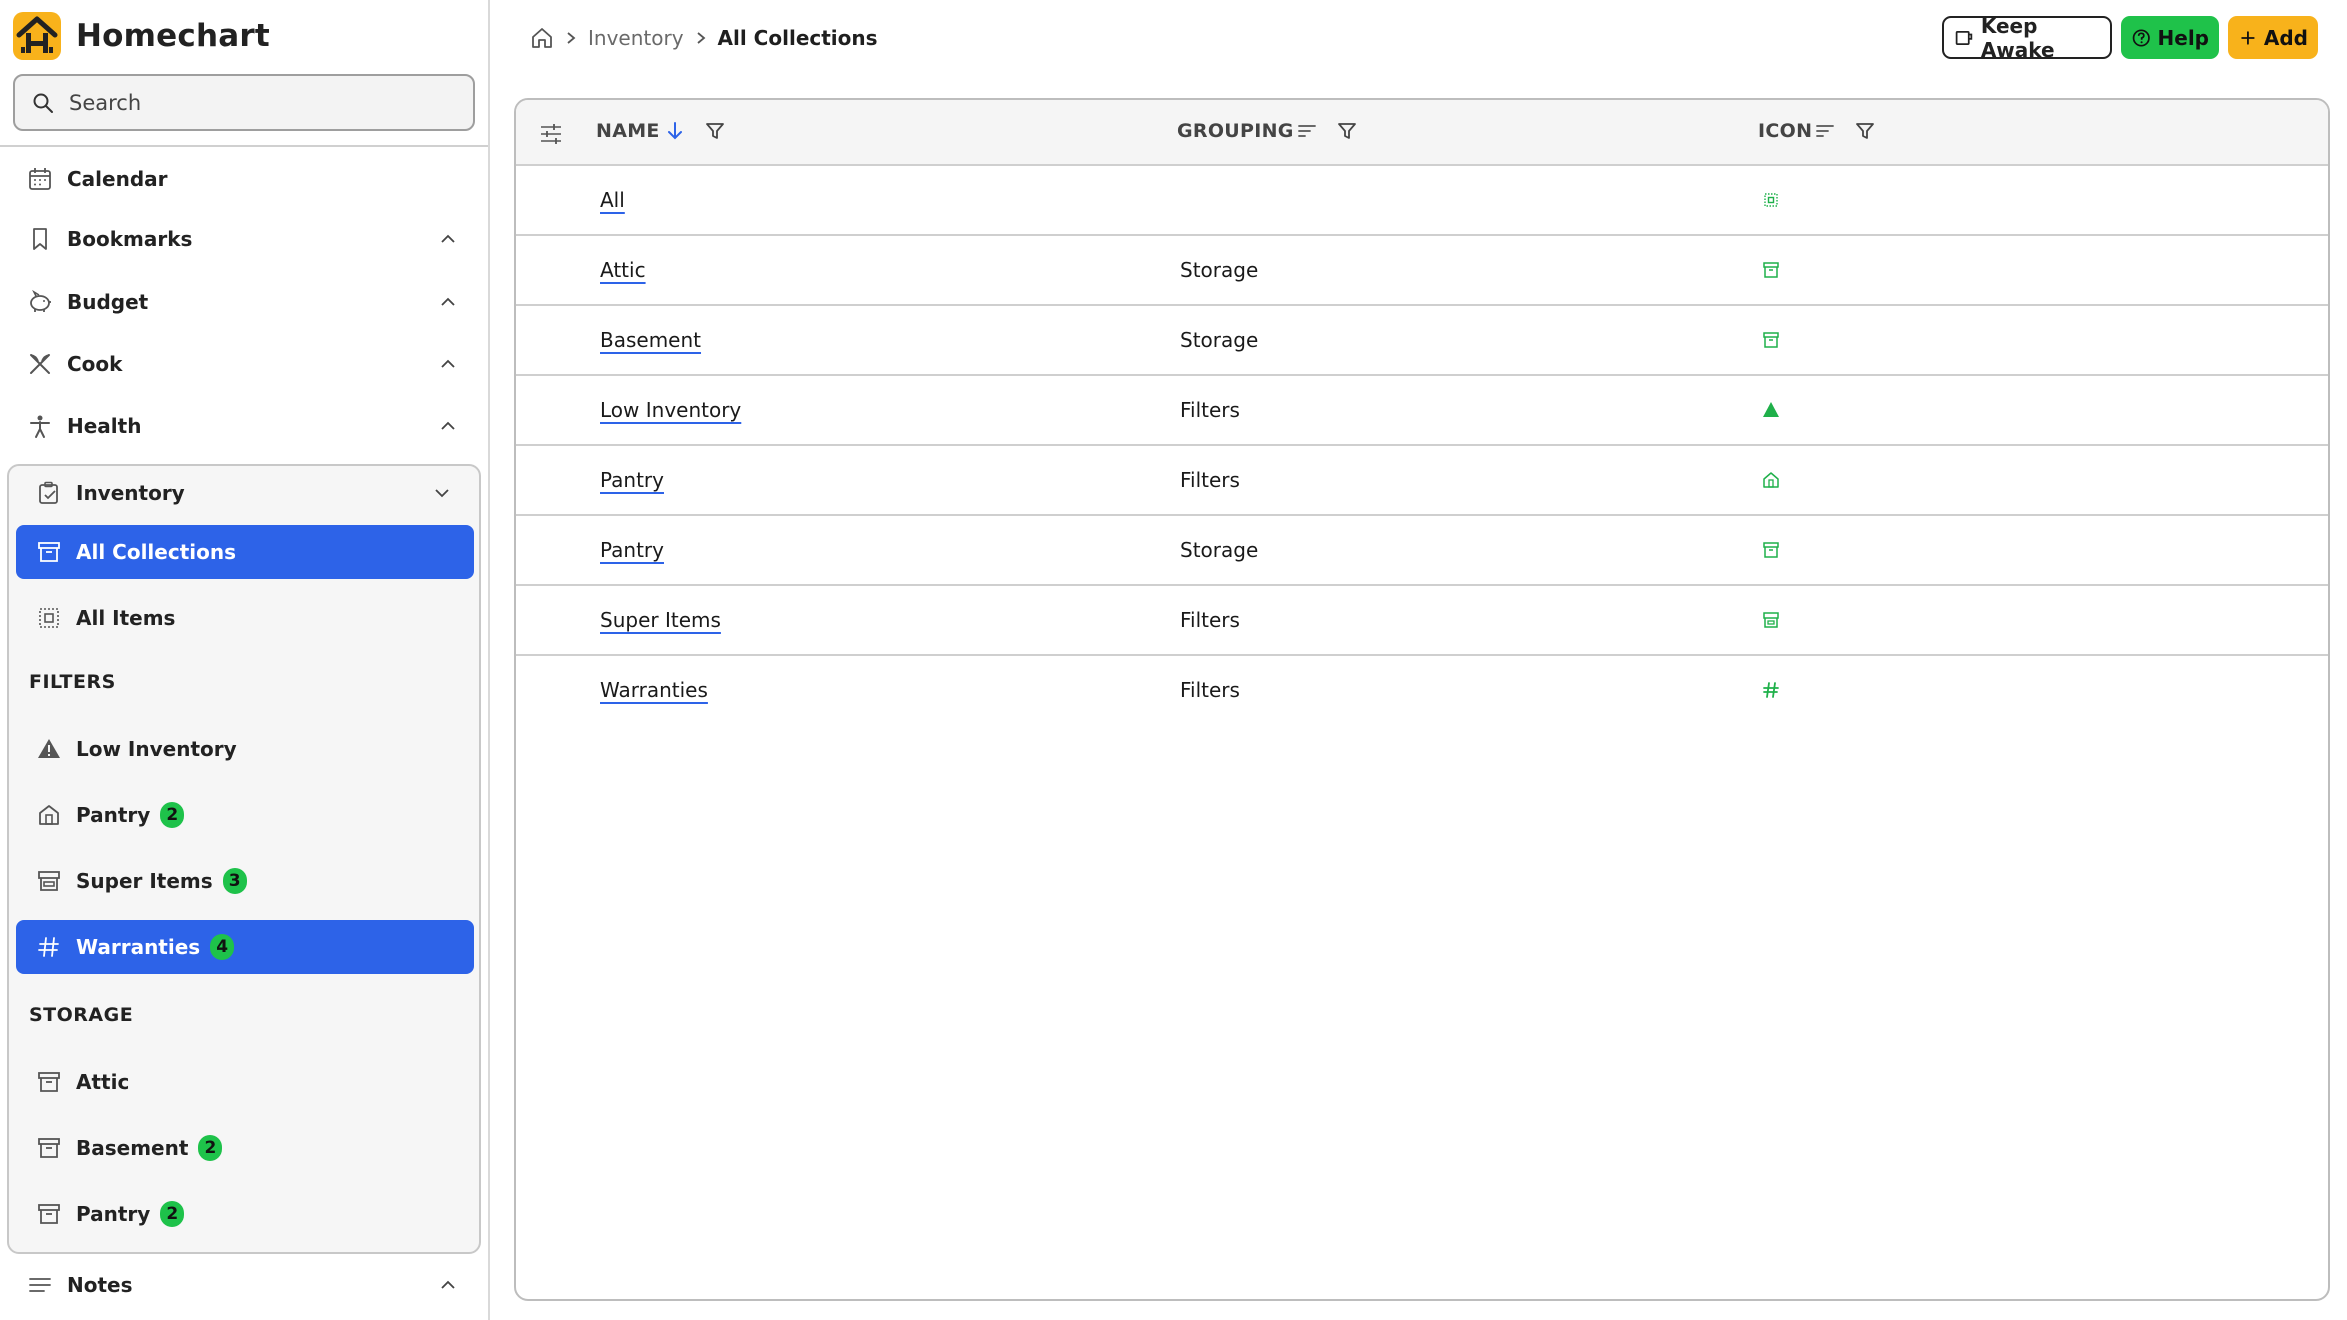 The width and height of the screenshot is (2347, 1320). I want to click on sidebar-item-all-items: All Items, so click(245, 618).